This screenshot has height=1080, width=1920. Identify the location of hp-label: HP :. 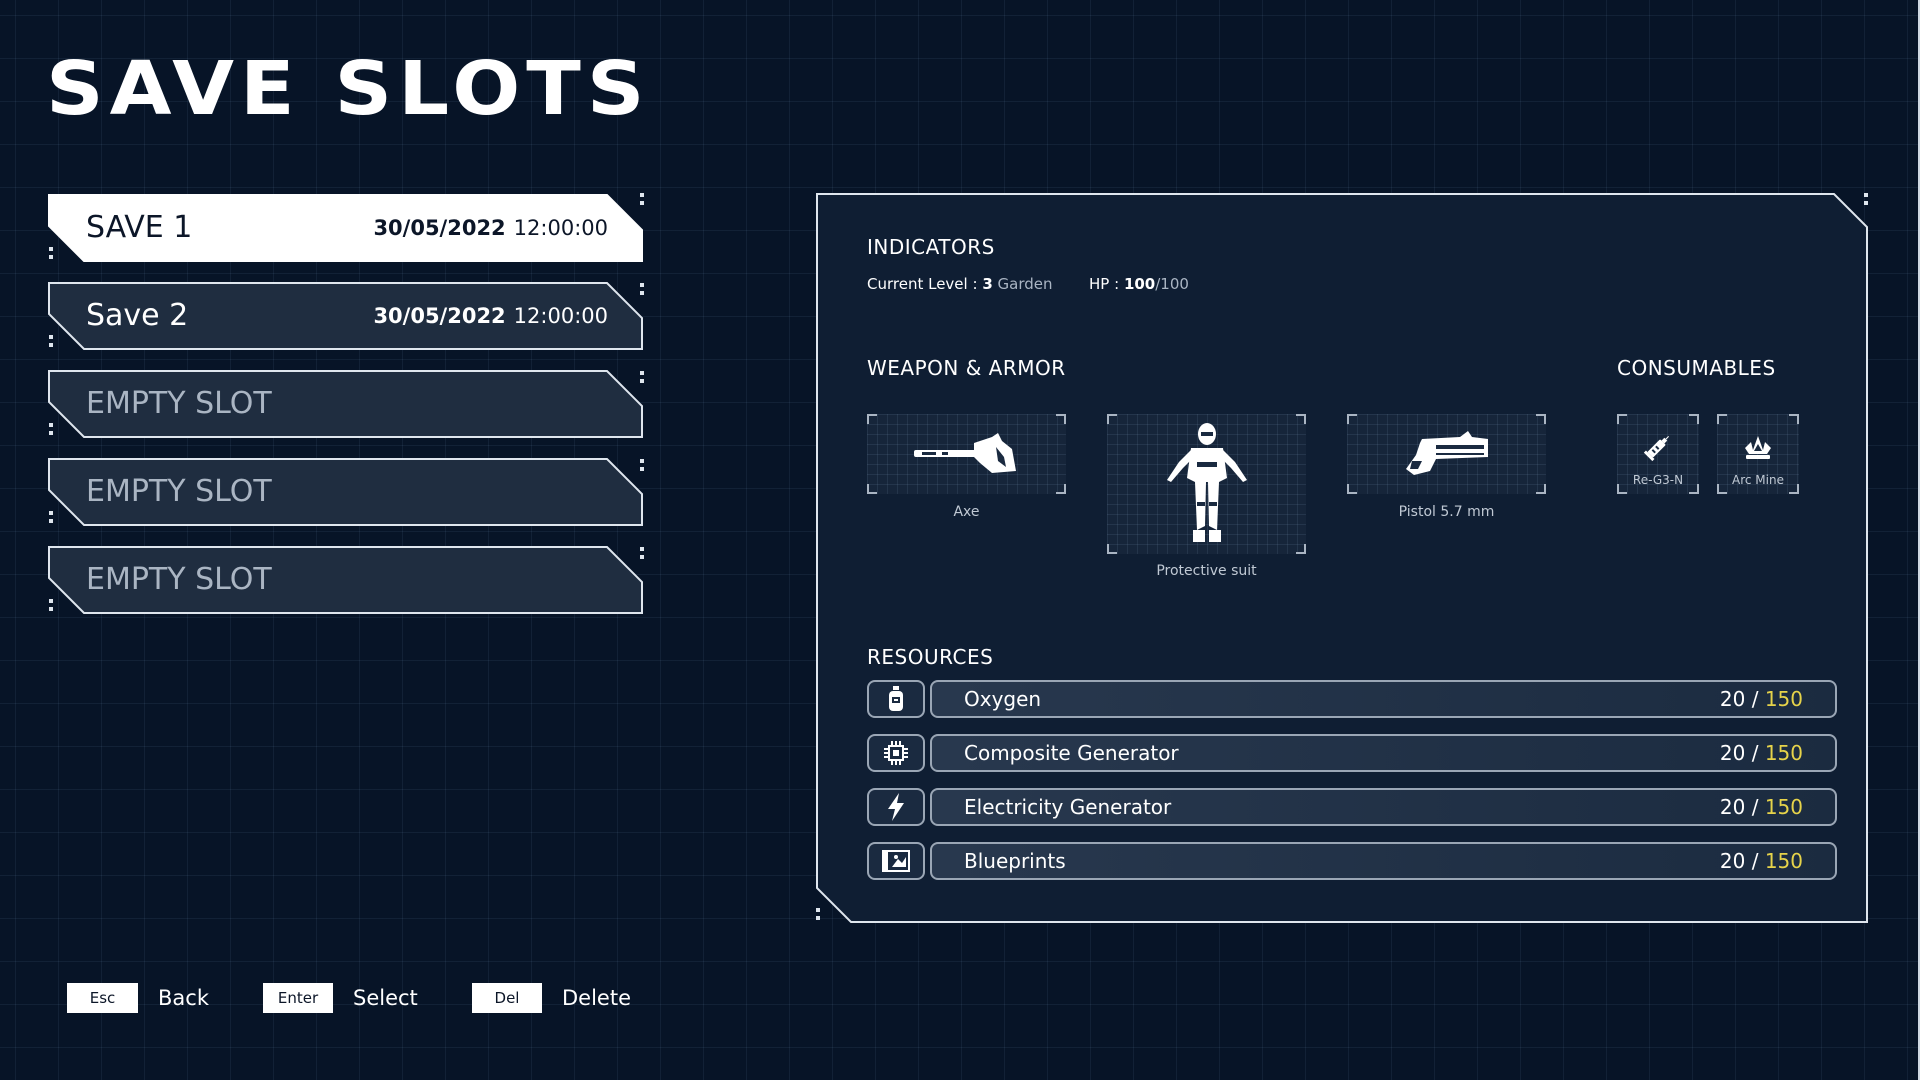
(1104, 284).